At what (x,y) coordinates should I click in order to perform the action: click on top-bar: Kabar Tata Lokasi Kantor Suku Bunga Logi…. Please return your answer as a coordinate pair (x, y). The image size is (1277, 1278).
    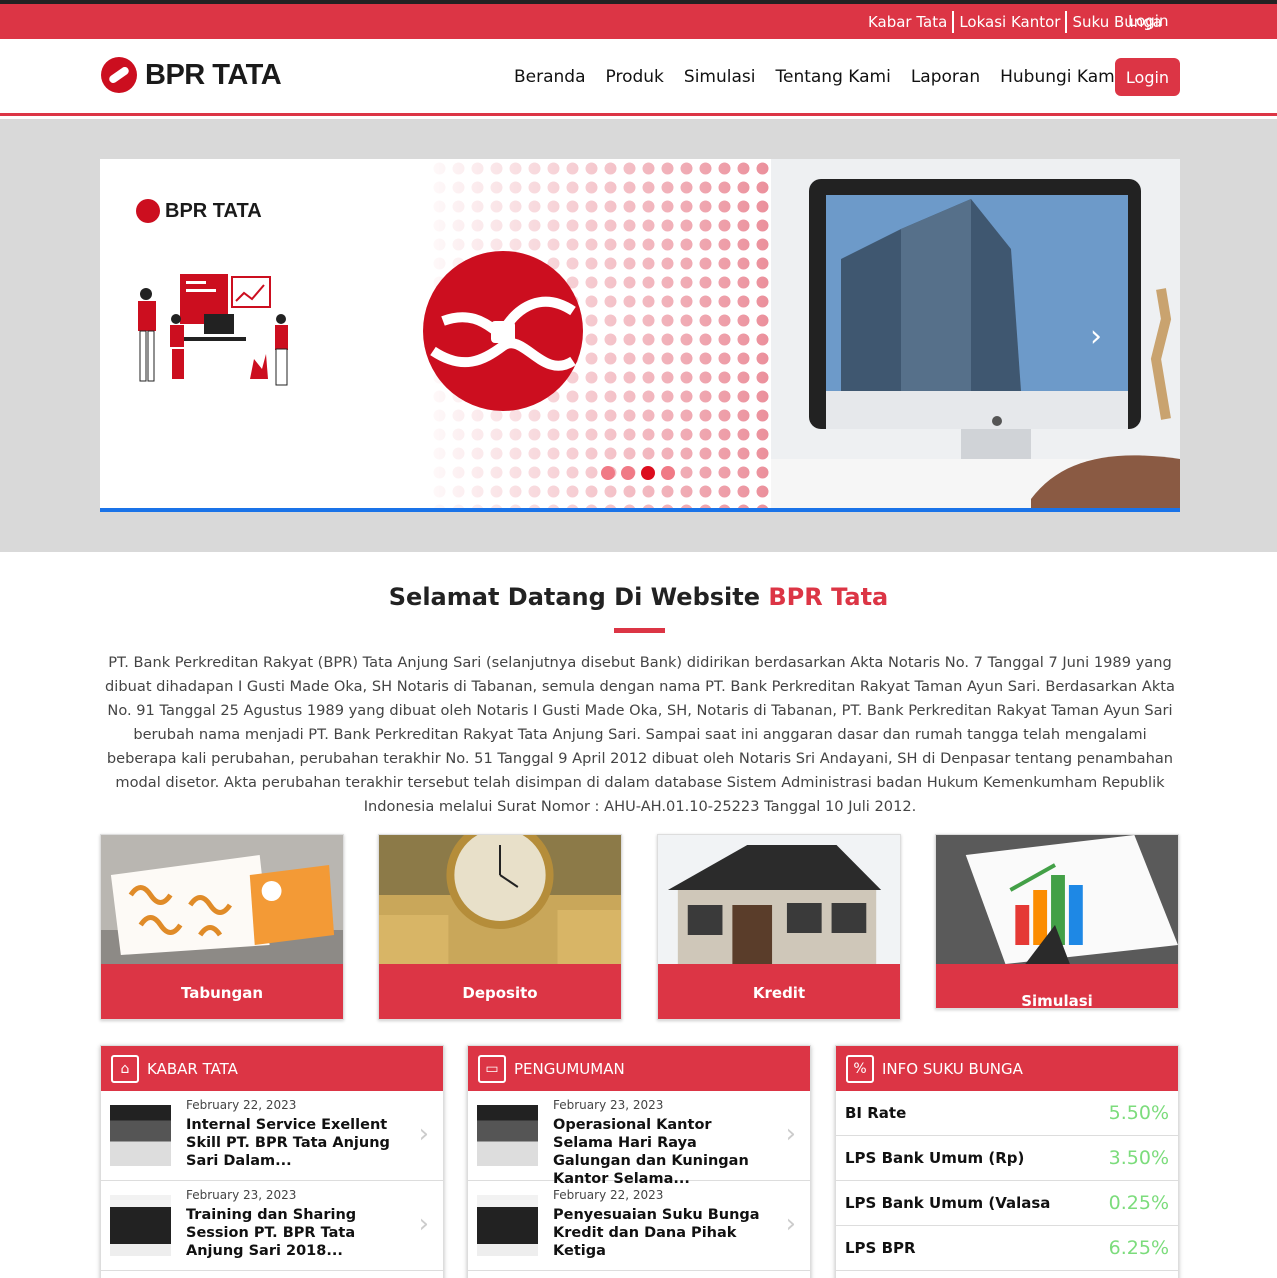
    Looking at the image, I should click on (638, 21).